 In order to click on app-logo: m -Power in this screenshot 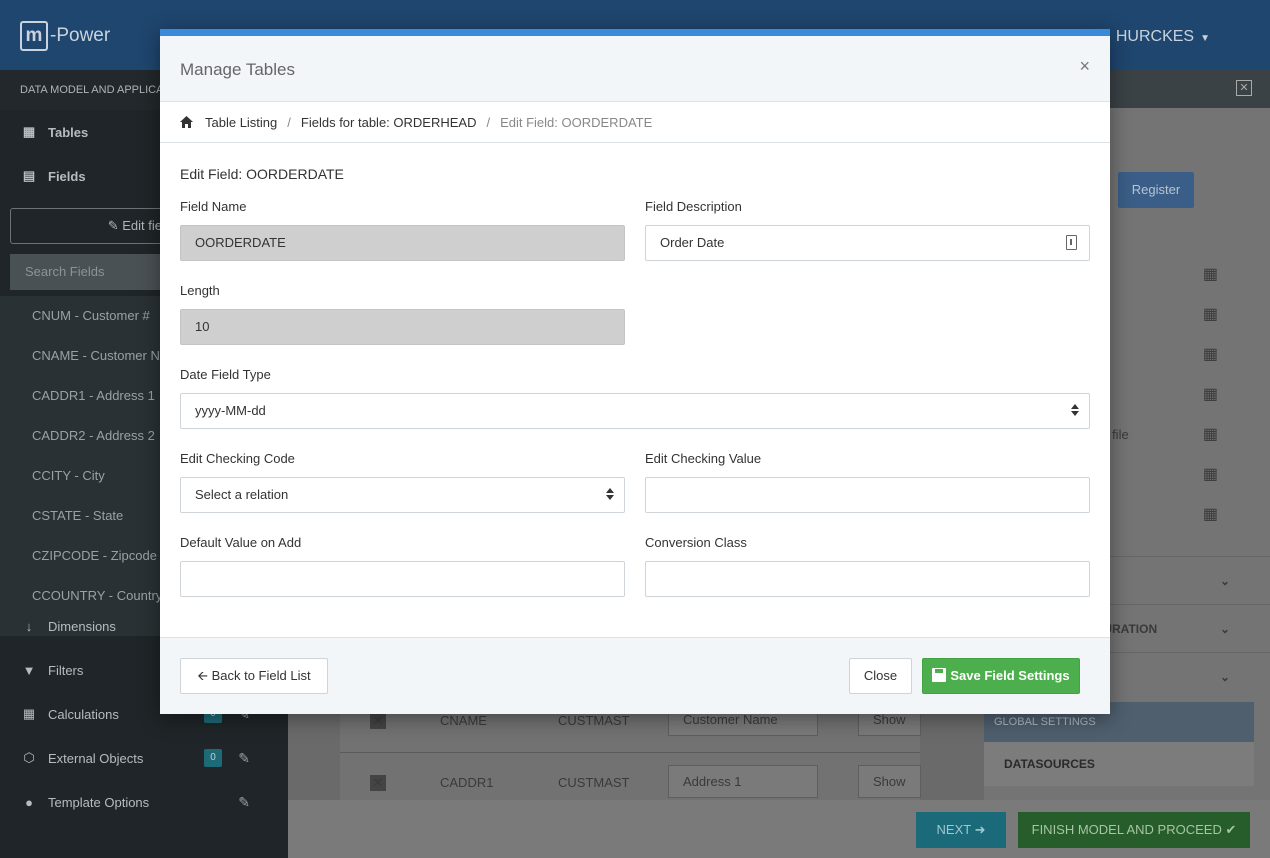, I will do `click(65, 36)`.